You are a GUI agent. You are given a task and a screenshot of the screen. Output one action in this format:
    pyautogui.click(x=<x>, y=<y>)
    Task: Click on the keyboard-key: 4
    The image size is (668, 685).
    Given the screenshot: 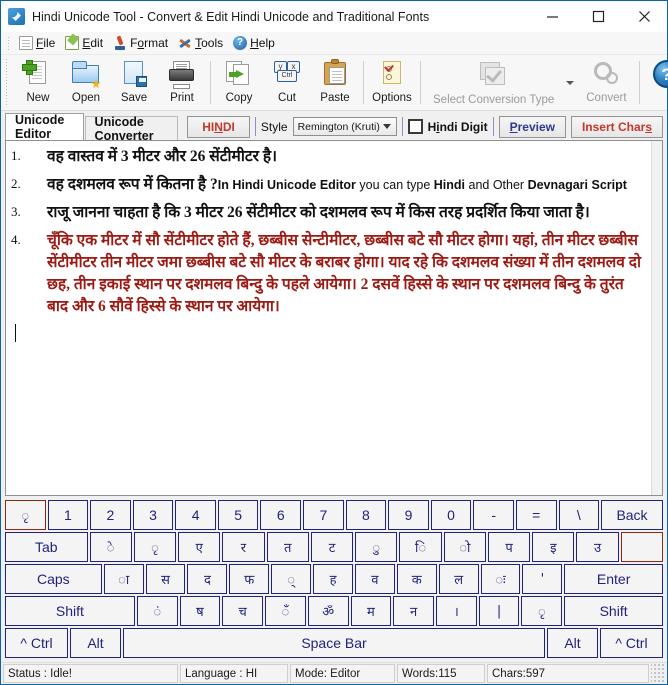 What is the action you would take?
    pyautogui.click(x=195, y=515)
    